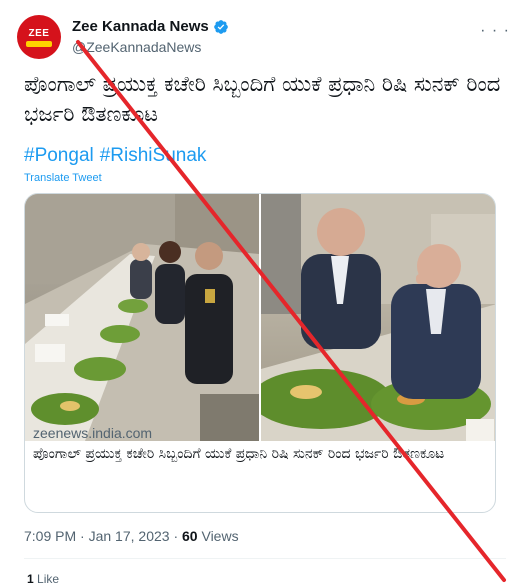 This screenshot has height=587, width=530. I want to click on more-options-icon: · · ·, so click(495, 31).